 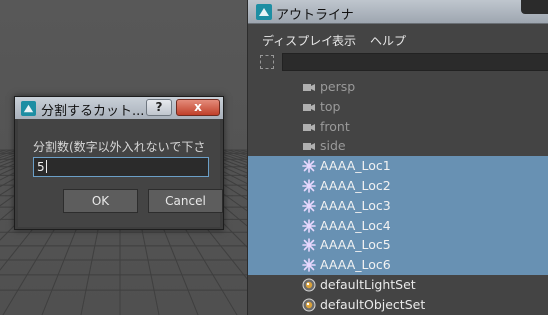 I want to click on outliner-item-label: persp, so click(x=338, y=86).